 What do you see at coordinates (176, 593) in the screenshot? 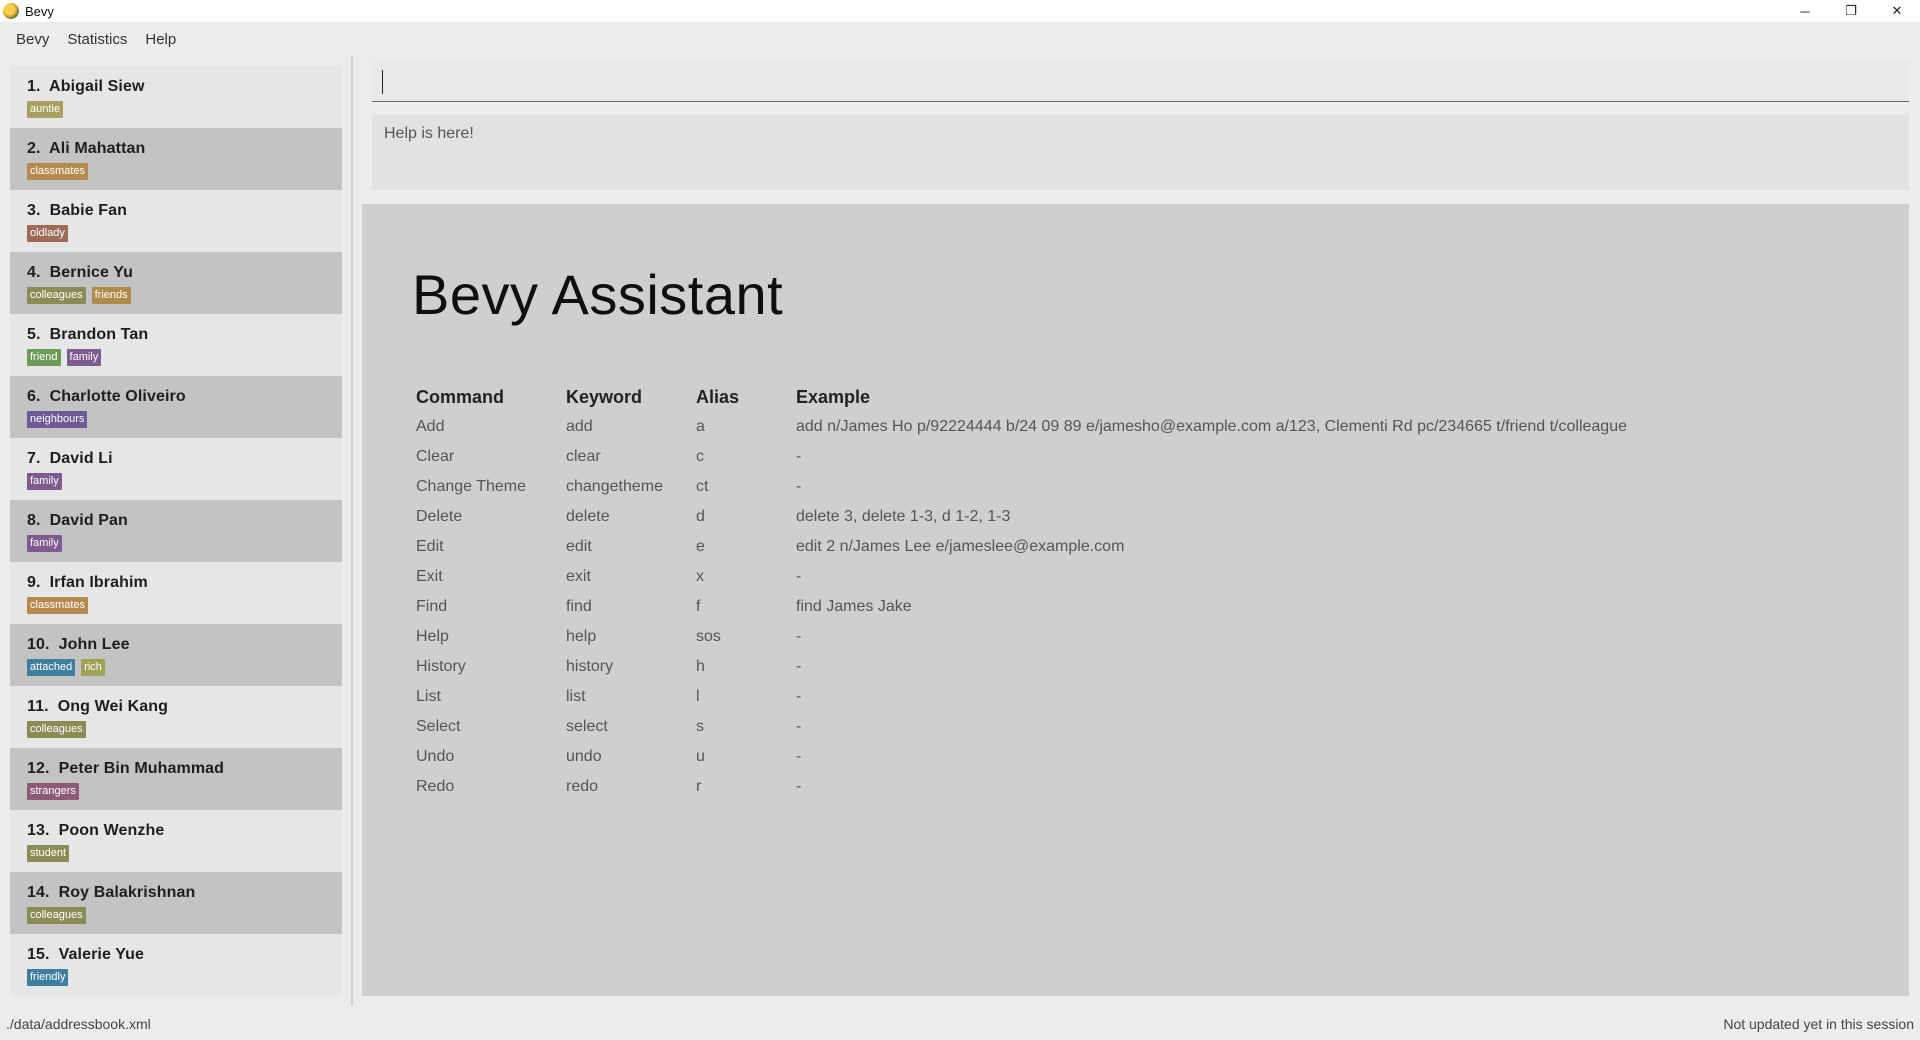
I see `person-card: 9. Irfan Ibrahim classmates` at bounding box center [176, 593].